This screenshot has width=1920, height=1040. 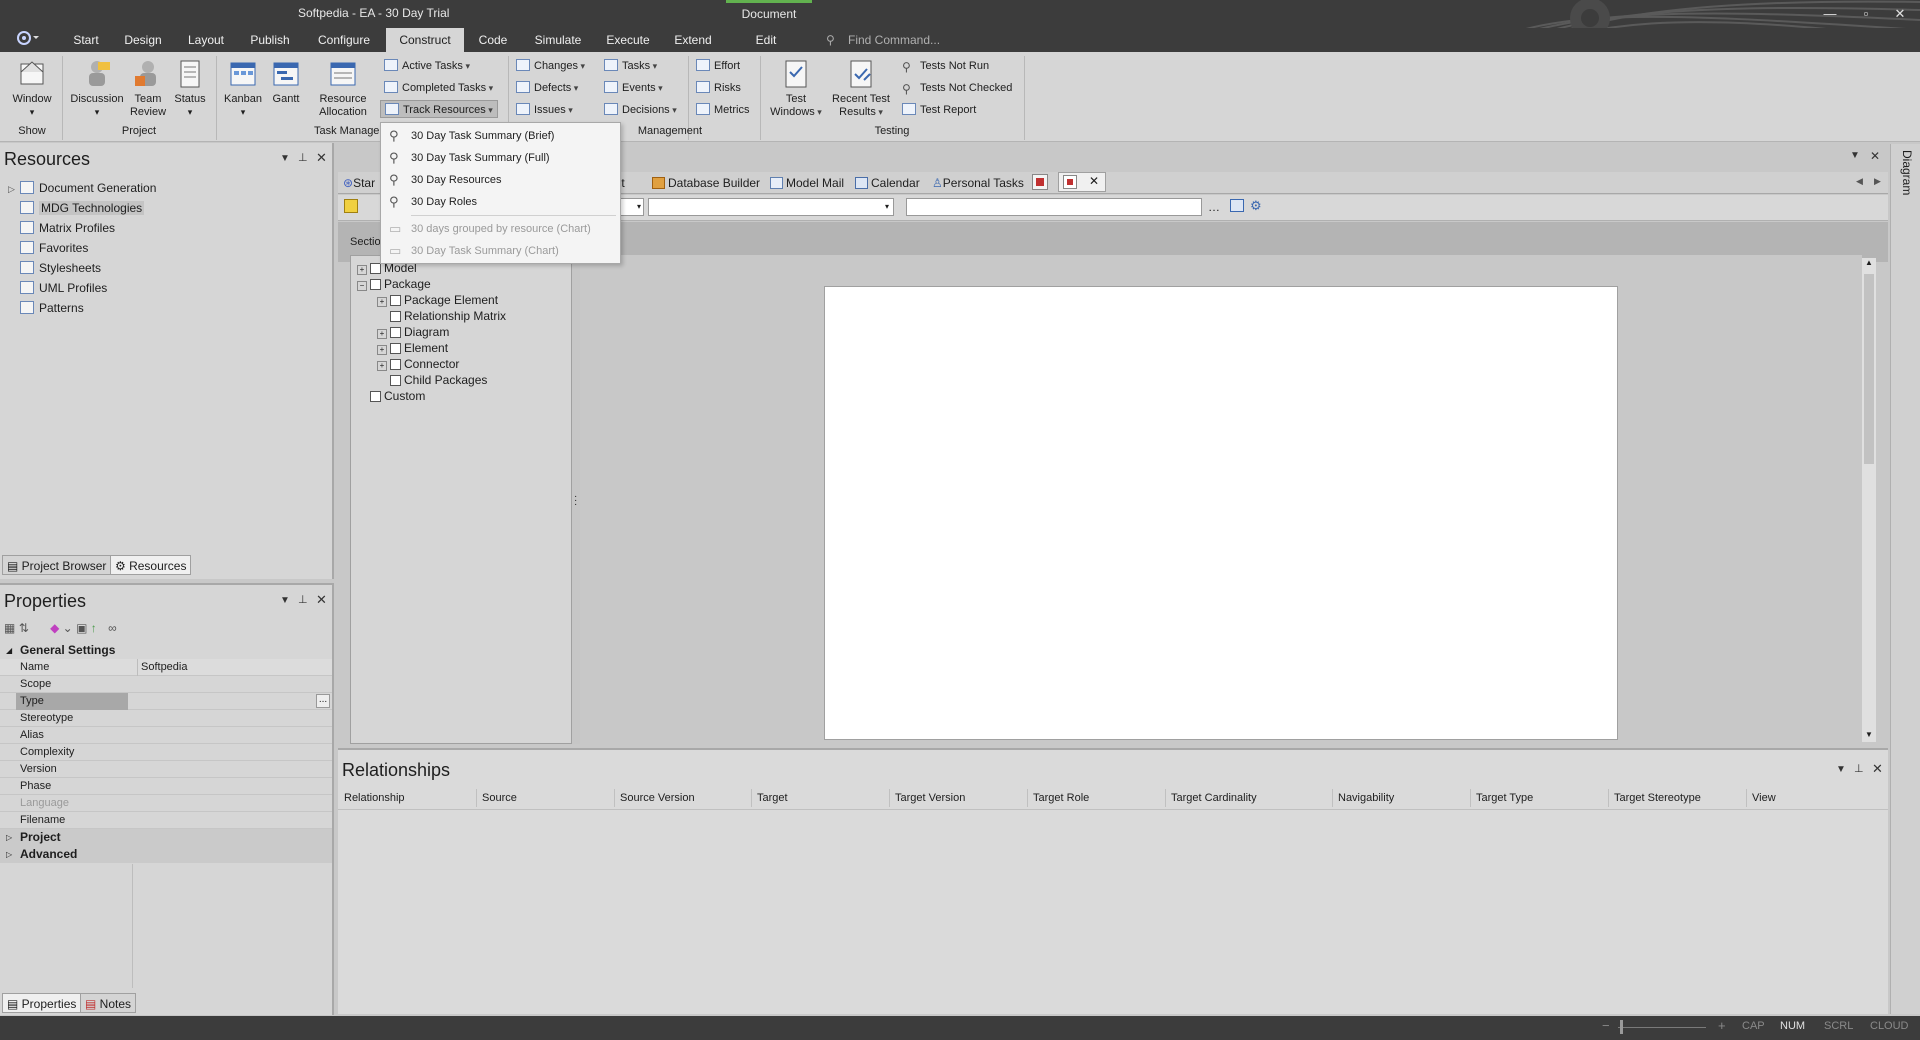 What do you see at coordinates (166, 769) in the screenshot?
I see `prop-row-version: Version` at bounding box center [166, 769].